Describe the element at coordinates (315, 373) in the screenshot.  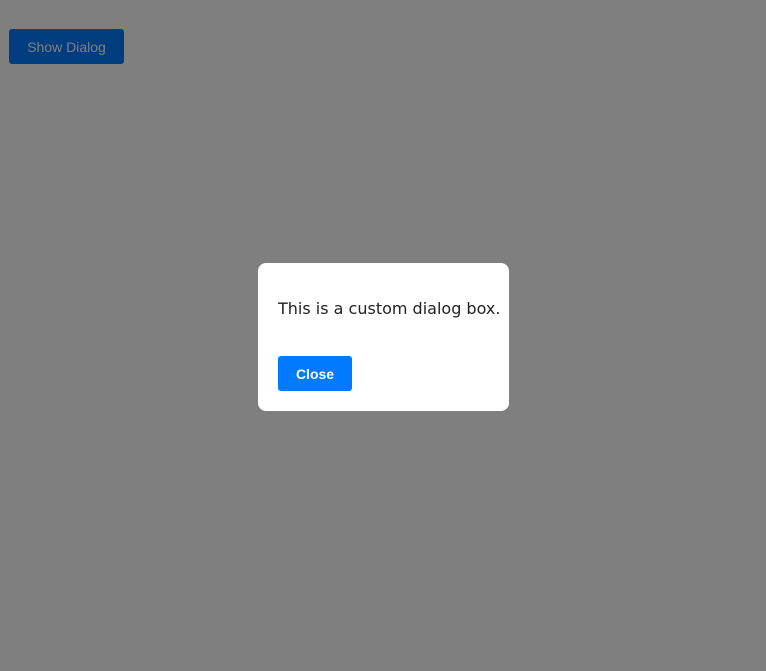
I see `close-button: Close` at that location.